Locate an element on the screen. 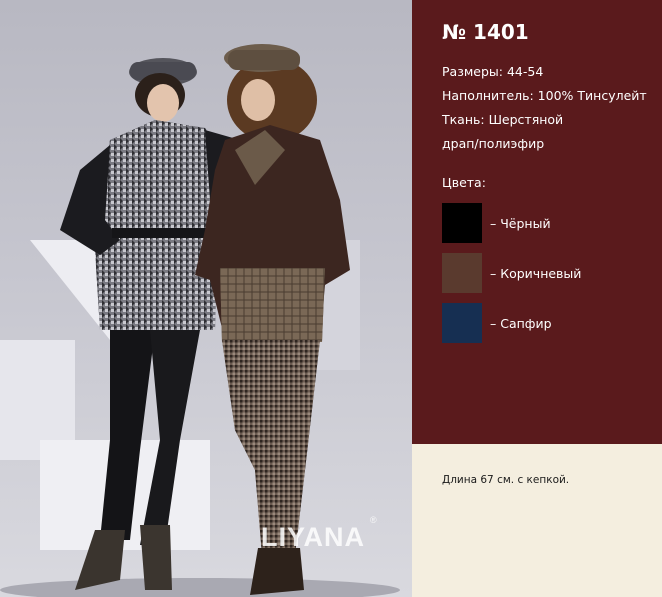 This screenshot has width=662, height=597. spec-fabric-continued: драп/полиэфир is located at coordinates (493, 143).